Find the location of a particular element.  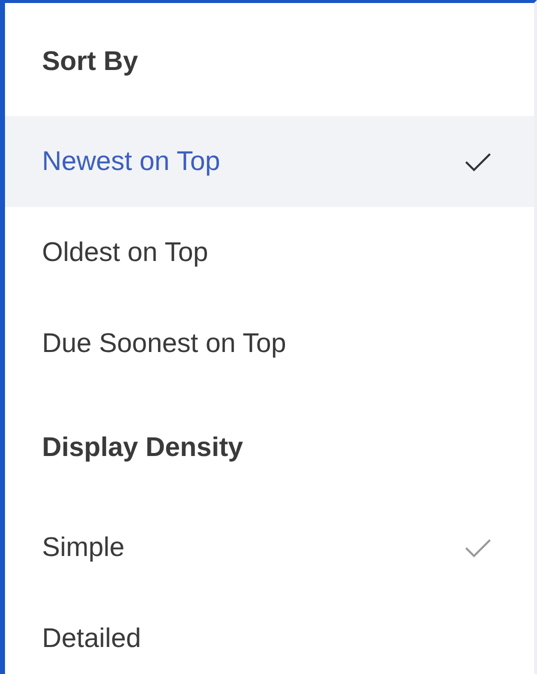

menu-item: Detailed is located at coordinates (269, 633).